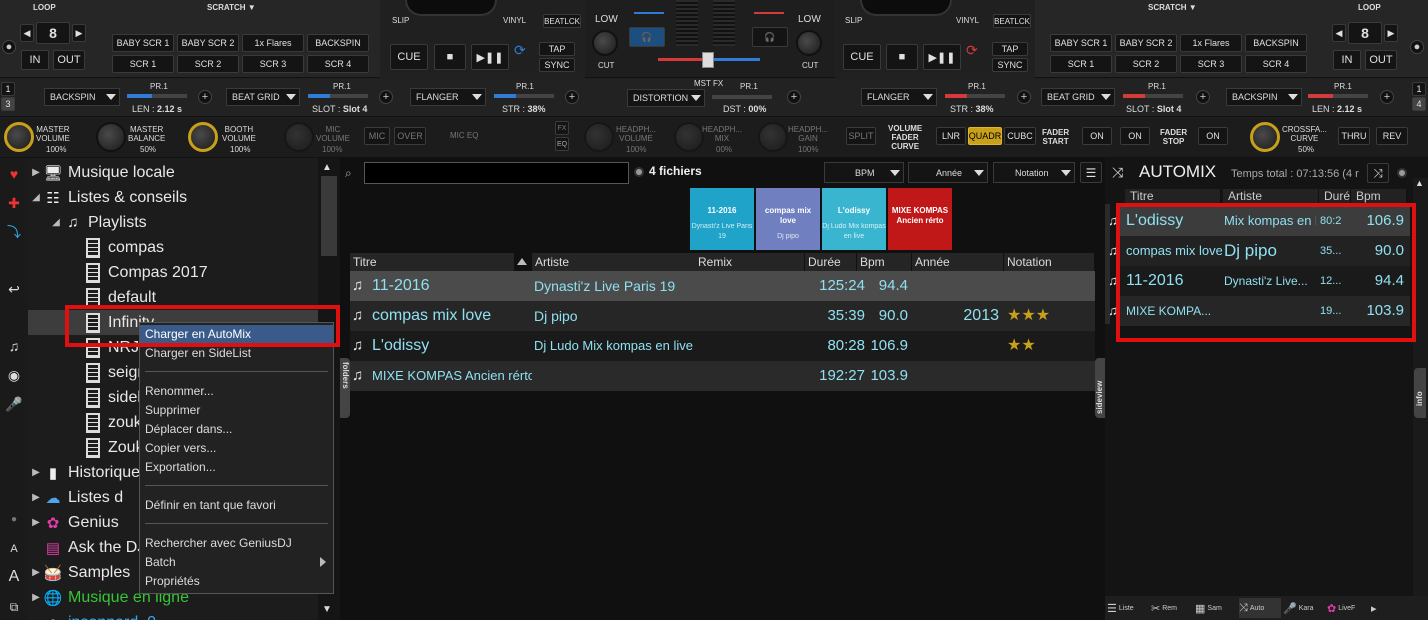 This screenshot has width=1428, height=620. Describe the element at coordinates (562, 21) in the screenshot. I see `left-beatlock: BEATLCK` at that location.